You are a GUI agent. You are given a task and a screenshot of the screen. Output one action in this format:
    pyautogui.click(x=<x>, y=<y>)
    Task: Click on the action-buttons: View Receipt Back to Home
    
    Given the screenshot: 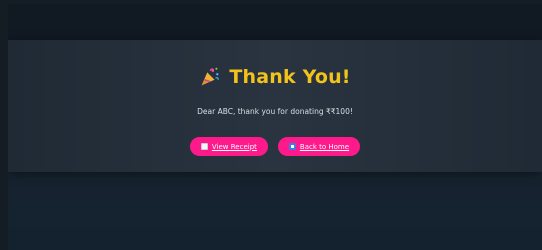 What is the action you would take?
    pyautogui.click(x=275, y=146)
    